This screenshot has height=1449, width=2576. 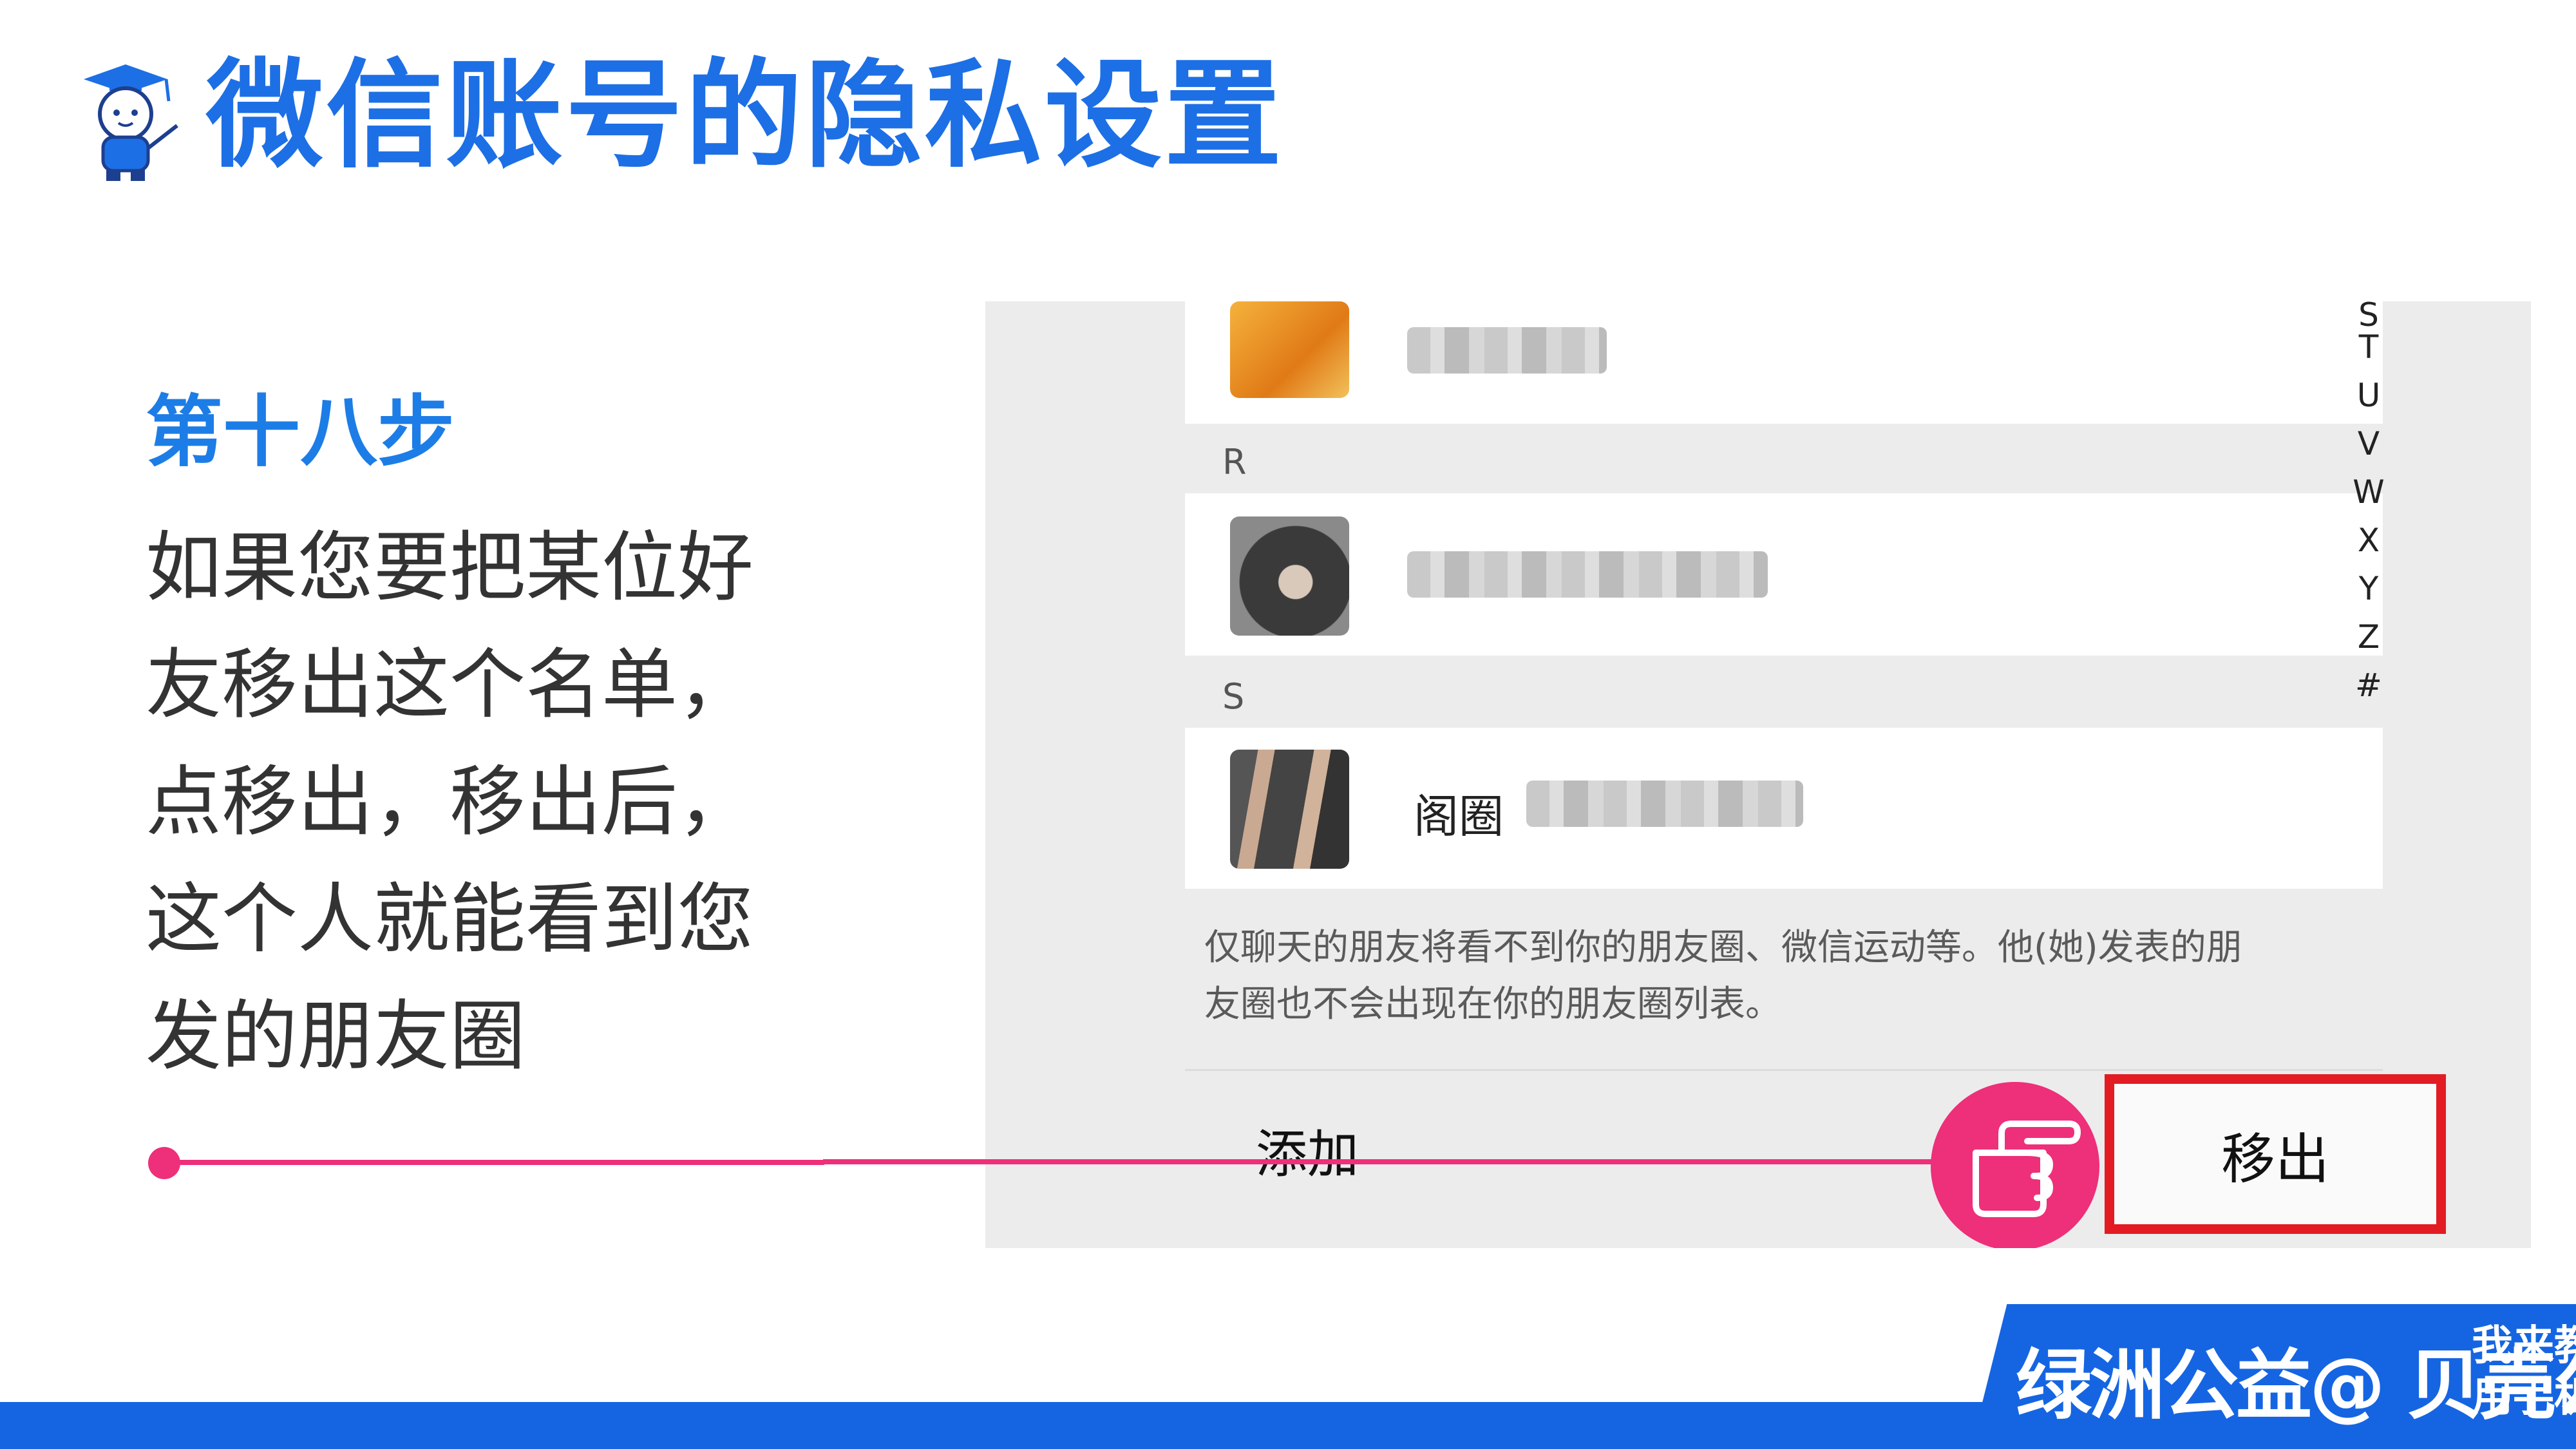 What do you see at coordinates (2368, 685) in the screenshot?
I see `index-letter: #` at bounding box center [2368, 685].